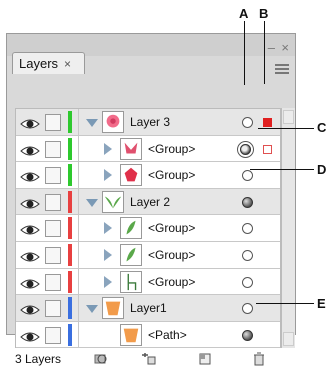 The height and width of the screenshot is (369, 327). I want to click on callout-b: B, so click(264, 13).